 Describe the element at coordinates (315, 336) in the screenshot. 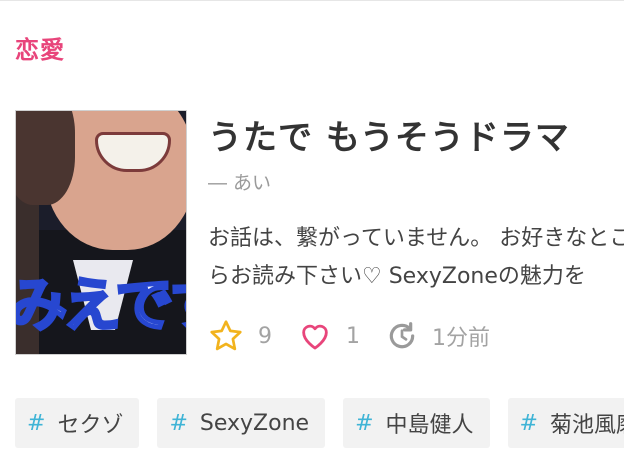

I see `heart-icon` at that location.